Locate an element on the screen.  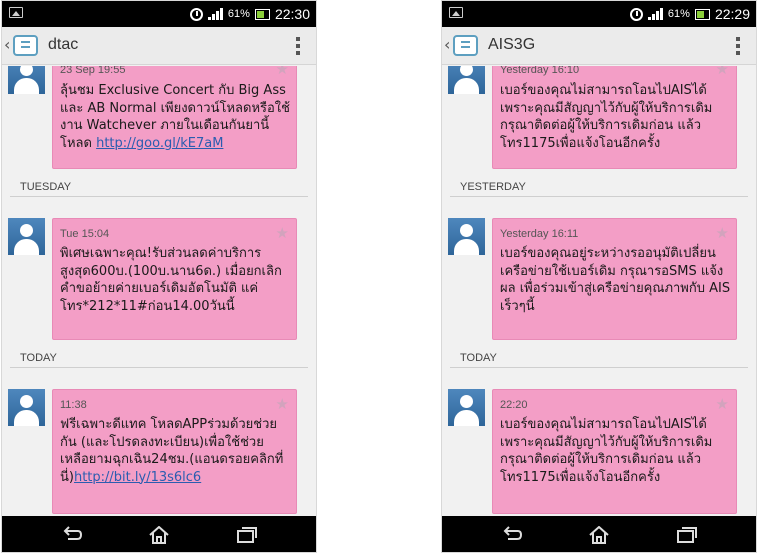
message-time: 23 Sep 19:55 is located at coordinates (93, 71).